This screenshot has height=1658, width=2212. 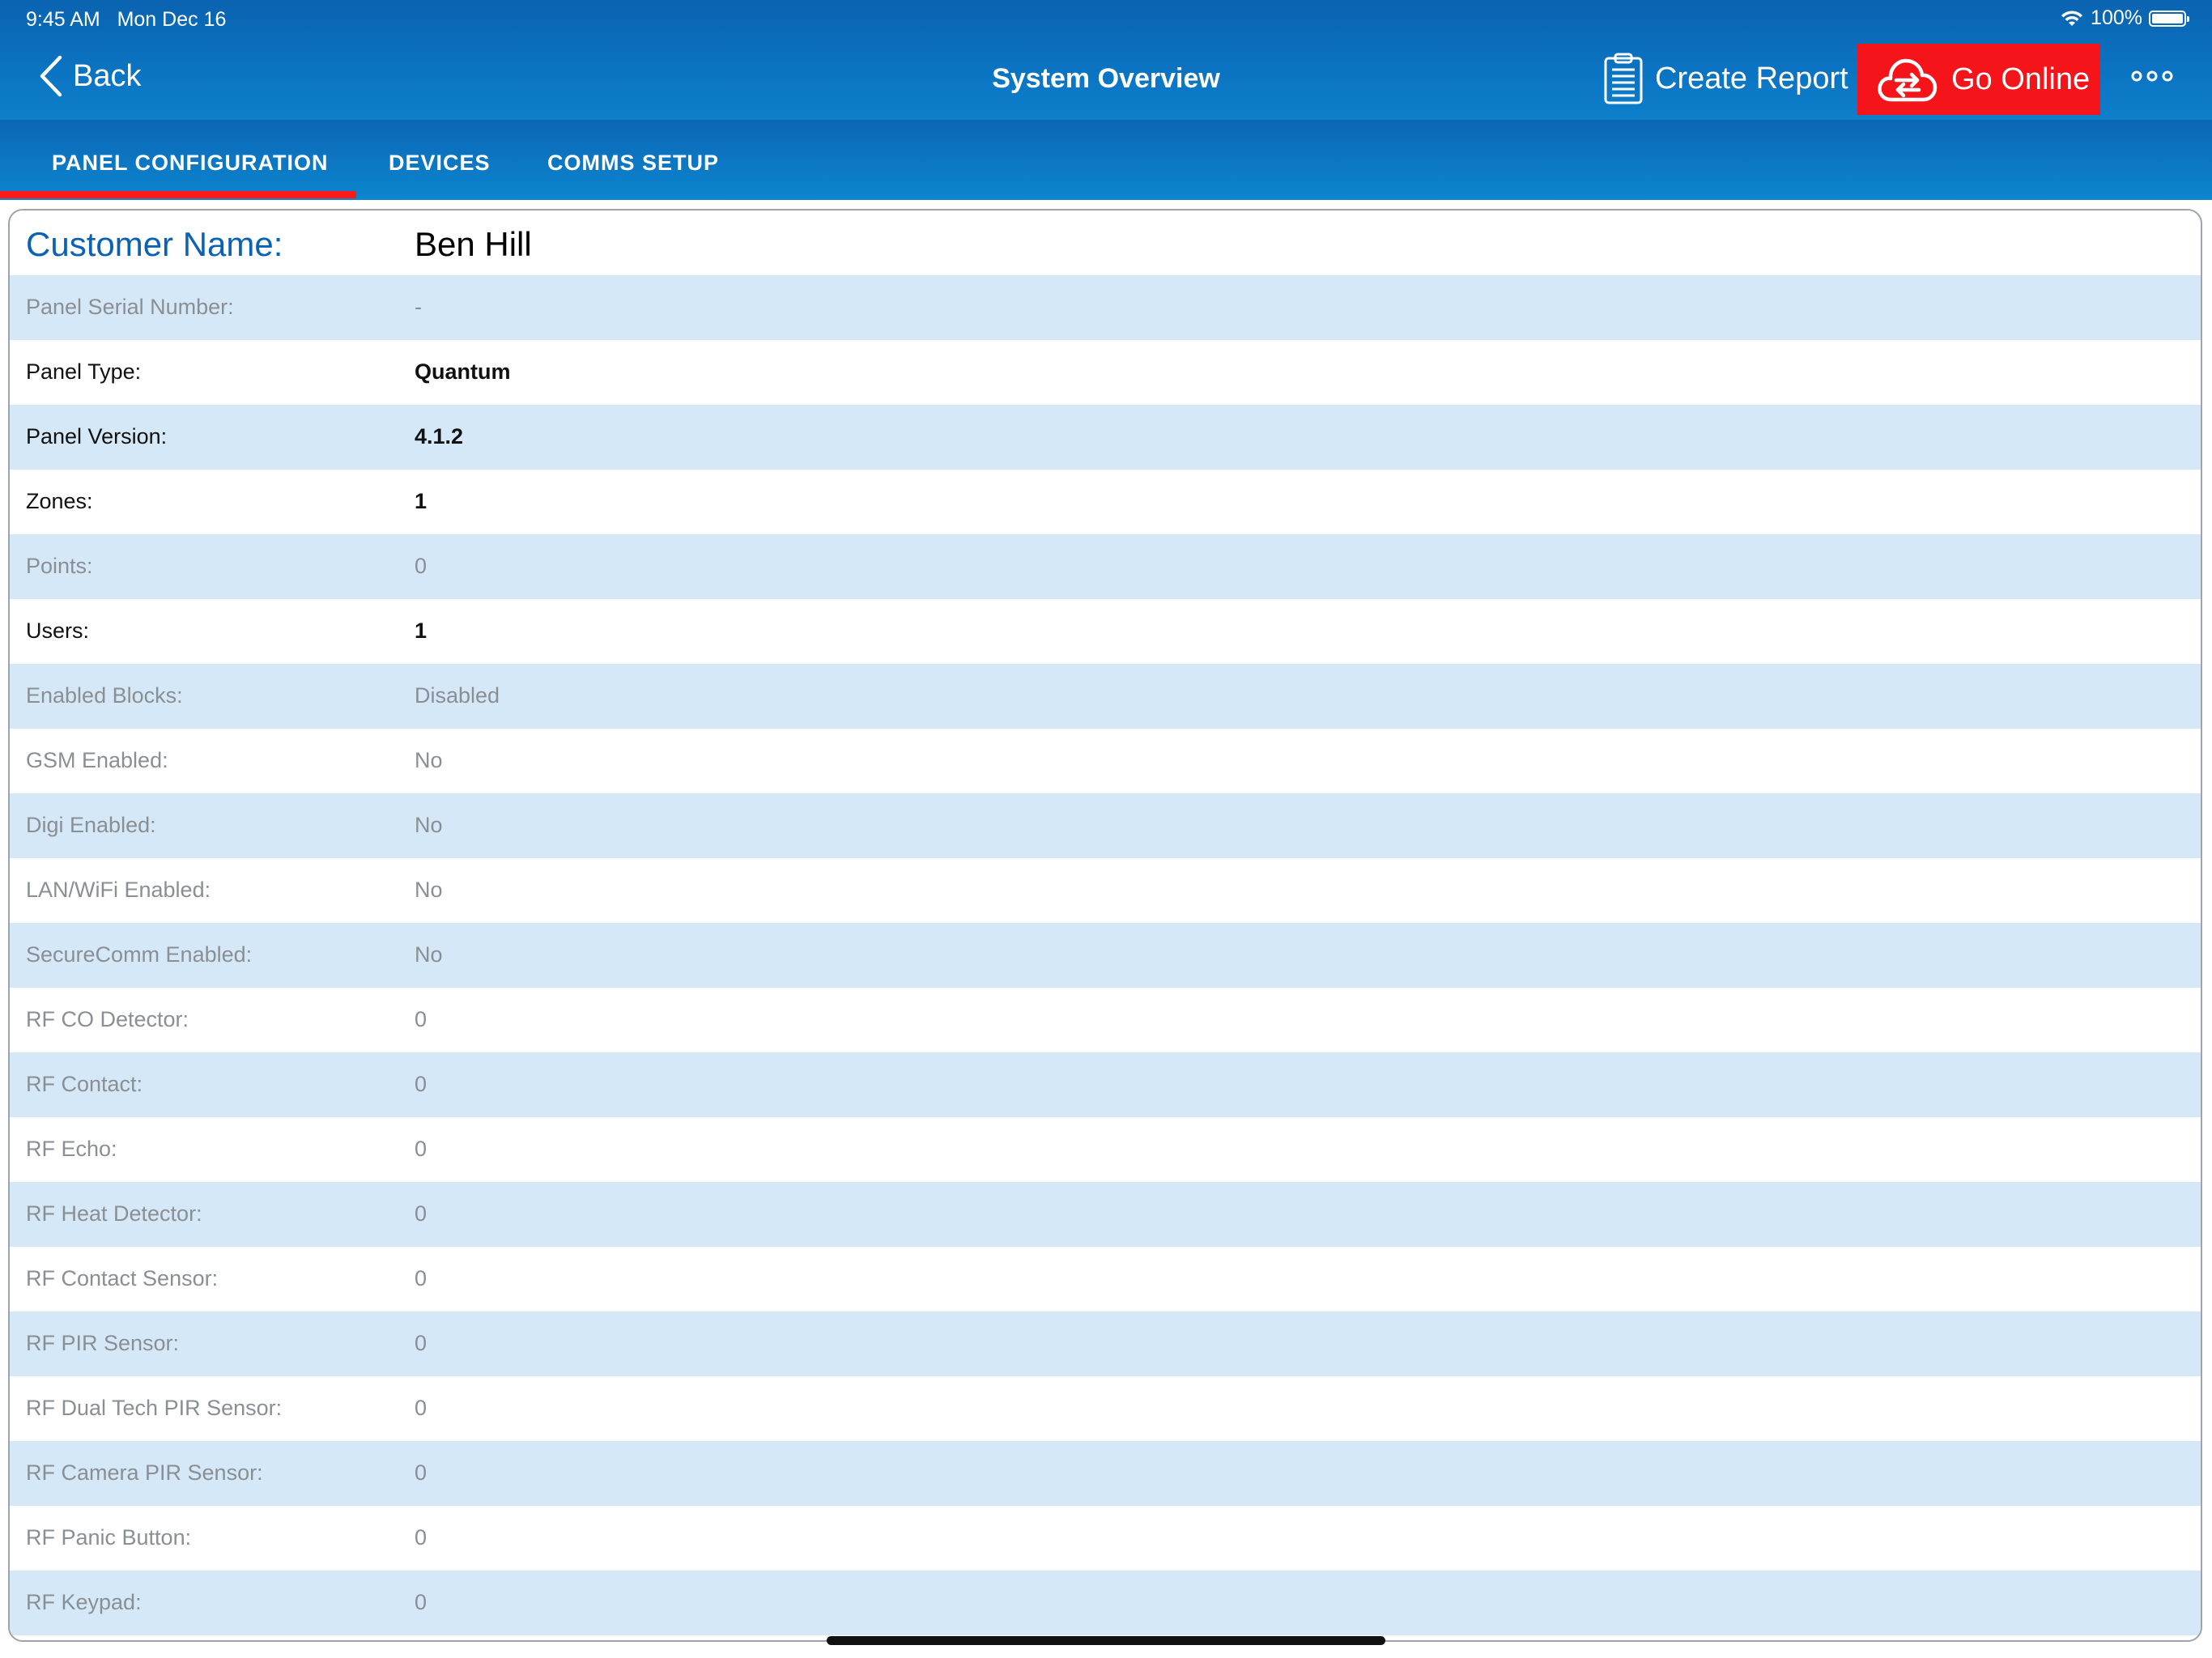 I want to click on row-label: LAN/WiFi Enabled:, so click(x=119, y=890).